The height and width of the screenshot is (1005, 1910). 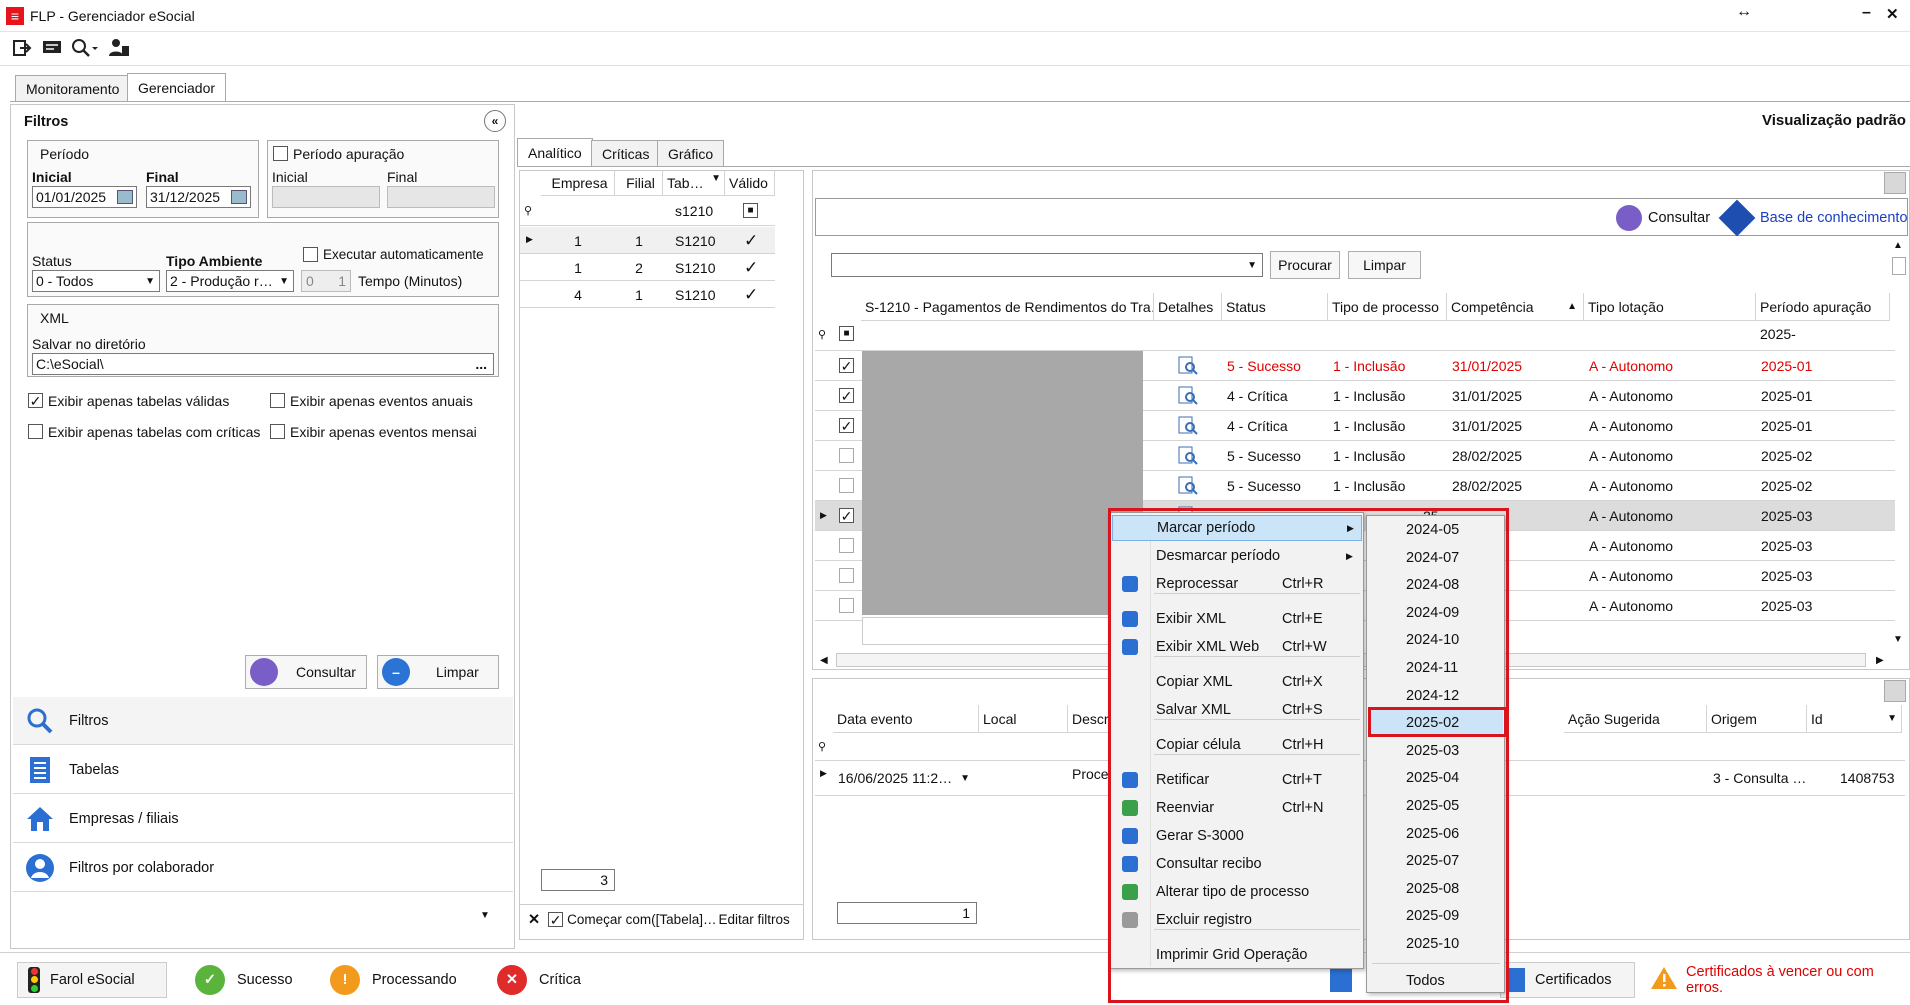 I want to click on grid-header-tabela: Tab… ▼, so click(x=694, y=183).